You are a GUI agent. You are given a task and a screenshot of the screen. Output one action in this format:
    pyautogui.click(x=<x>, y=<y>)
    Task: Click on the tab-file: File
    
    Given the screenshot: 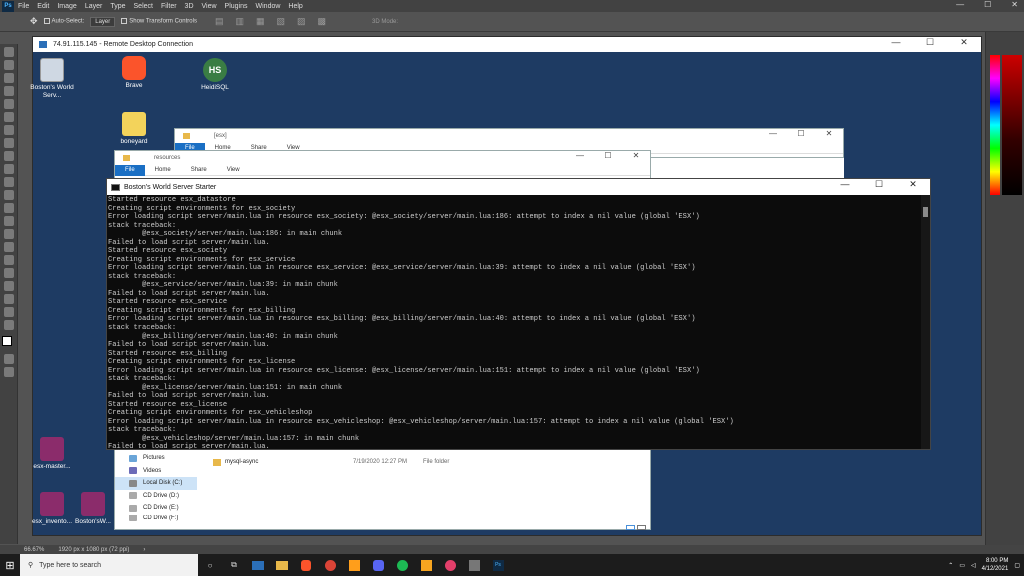 What is the action you would take?
    pyautogui.click(x=130, y=170)
    